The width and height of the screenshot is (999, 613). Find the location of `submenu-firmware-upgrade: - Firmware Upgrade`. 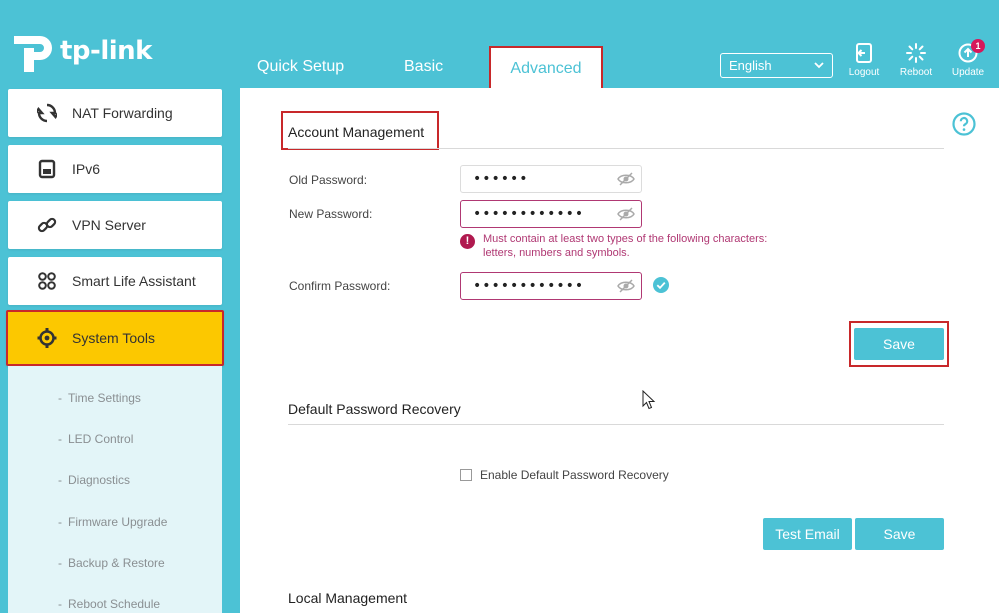

submenu-firmware-upgrade: - Firmware Upgrade is located at coordinates (112, 522).